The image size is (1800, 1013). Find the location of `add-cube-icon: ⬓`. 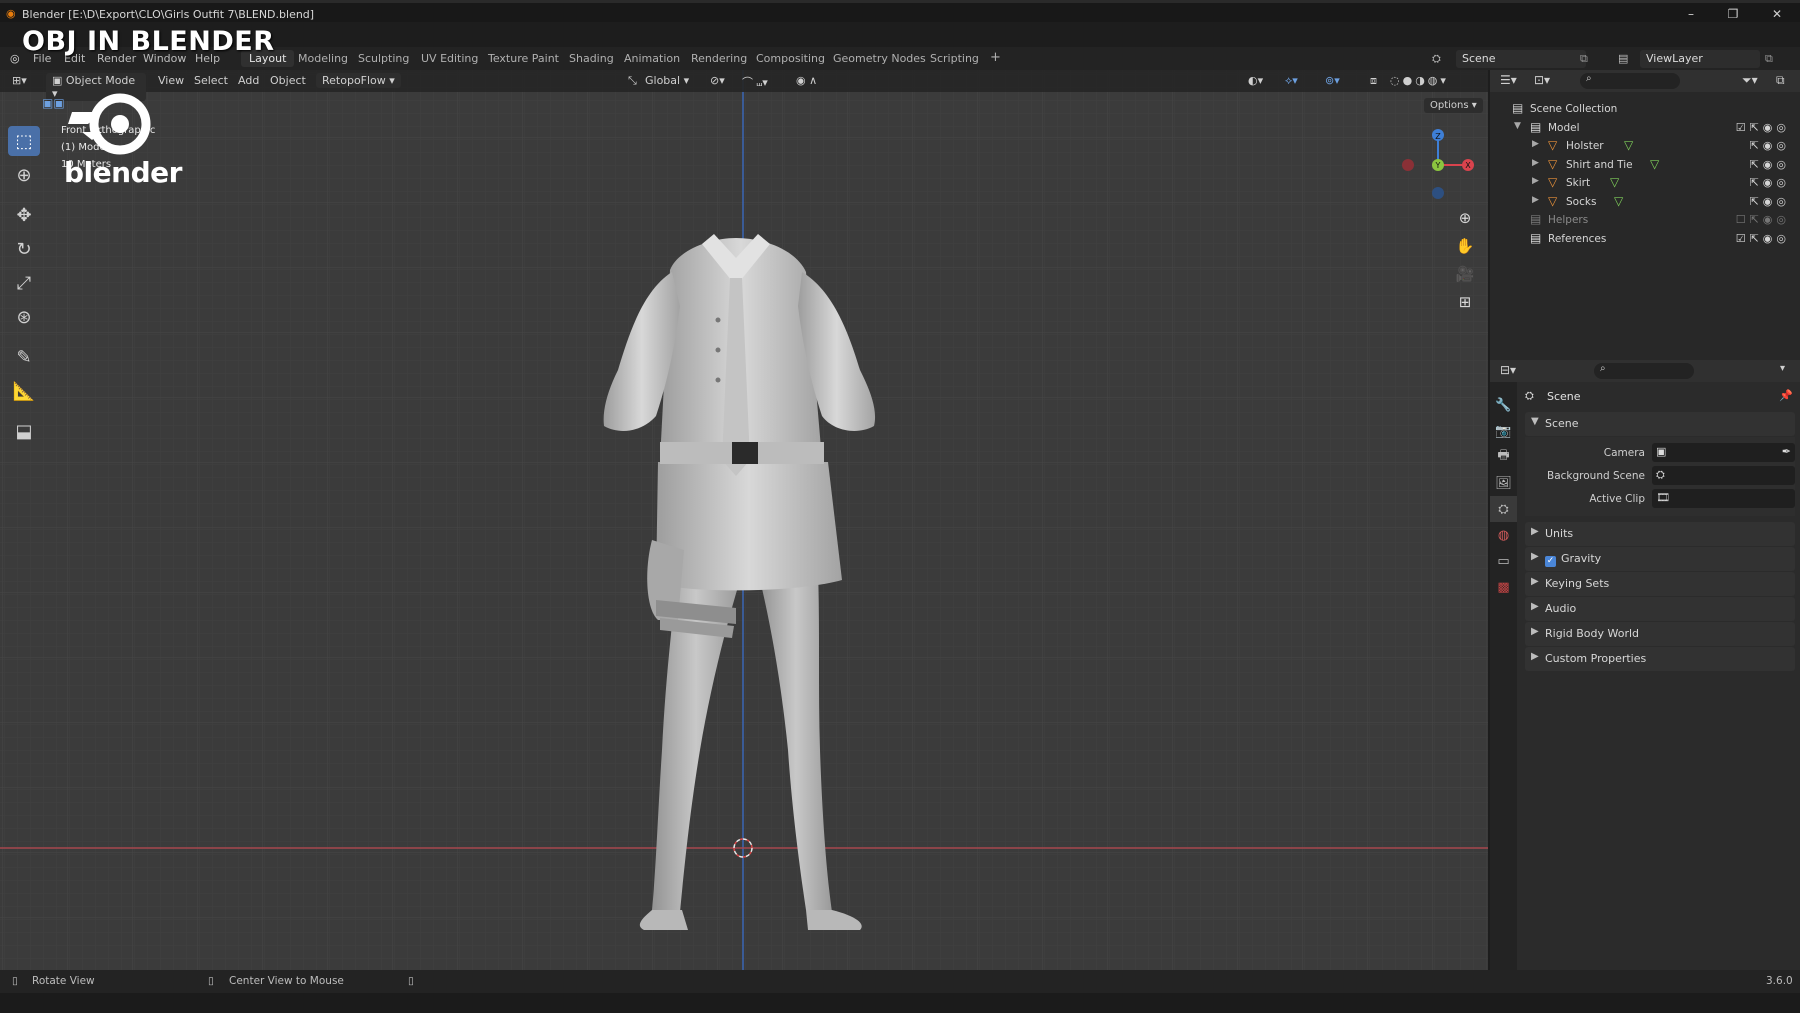

add-cube-icon: ⬓ is located at coordinates (24, 431).